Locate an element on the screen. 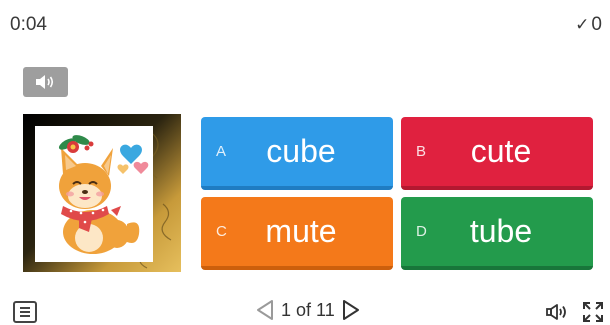  check-icon: ✓ is located at coordinates (582, 24).